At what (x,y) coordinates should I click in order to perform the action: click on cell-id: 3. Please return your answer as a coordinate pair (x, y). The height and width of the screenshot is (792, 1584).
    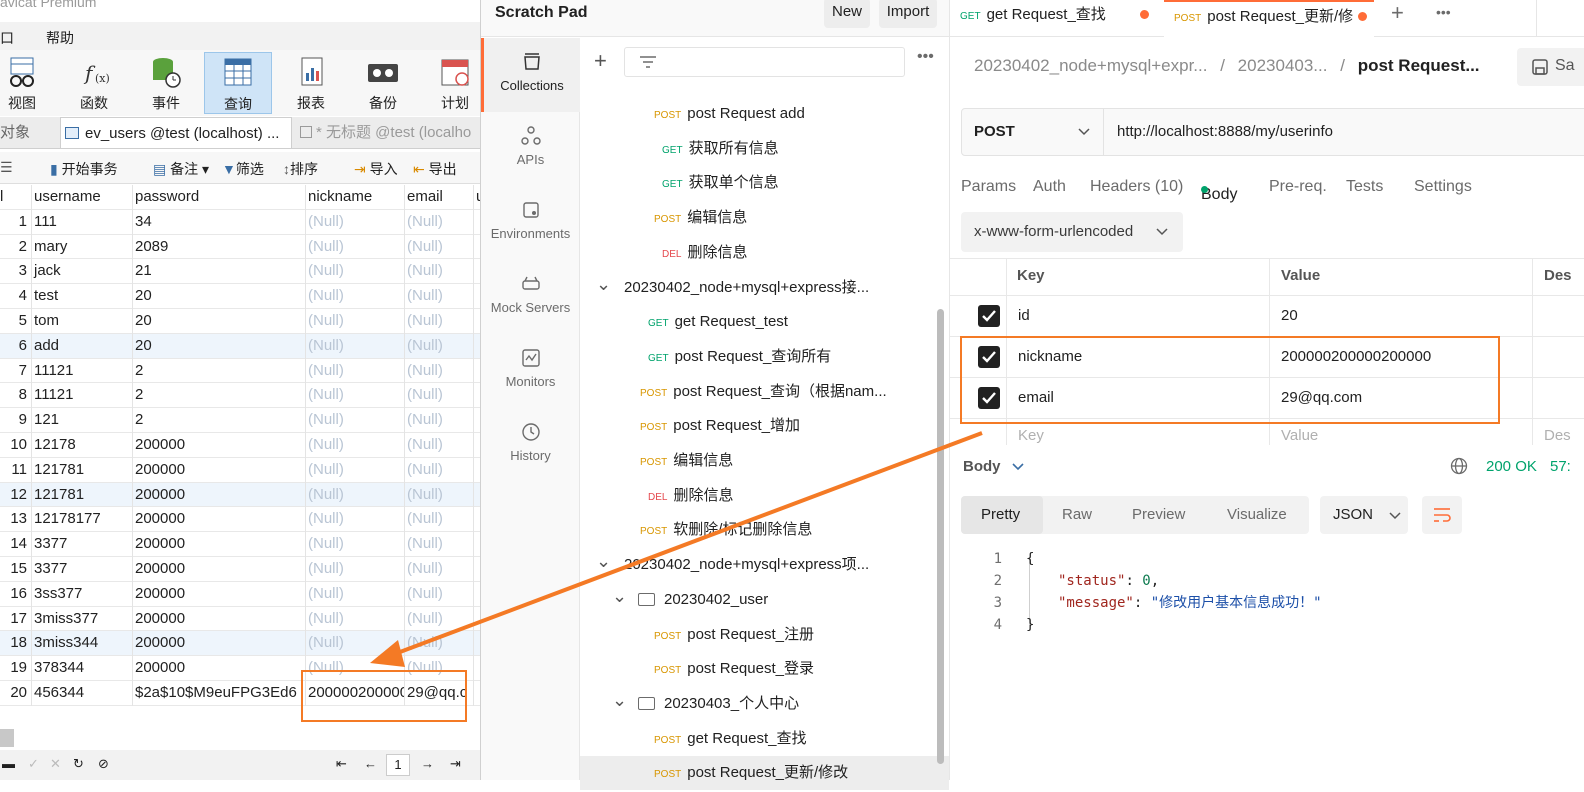
    Looking at the image, I should click on (16, 272).